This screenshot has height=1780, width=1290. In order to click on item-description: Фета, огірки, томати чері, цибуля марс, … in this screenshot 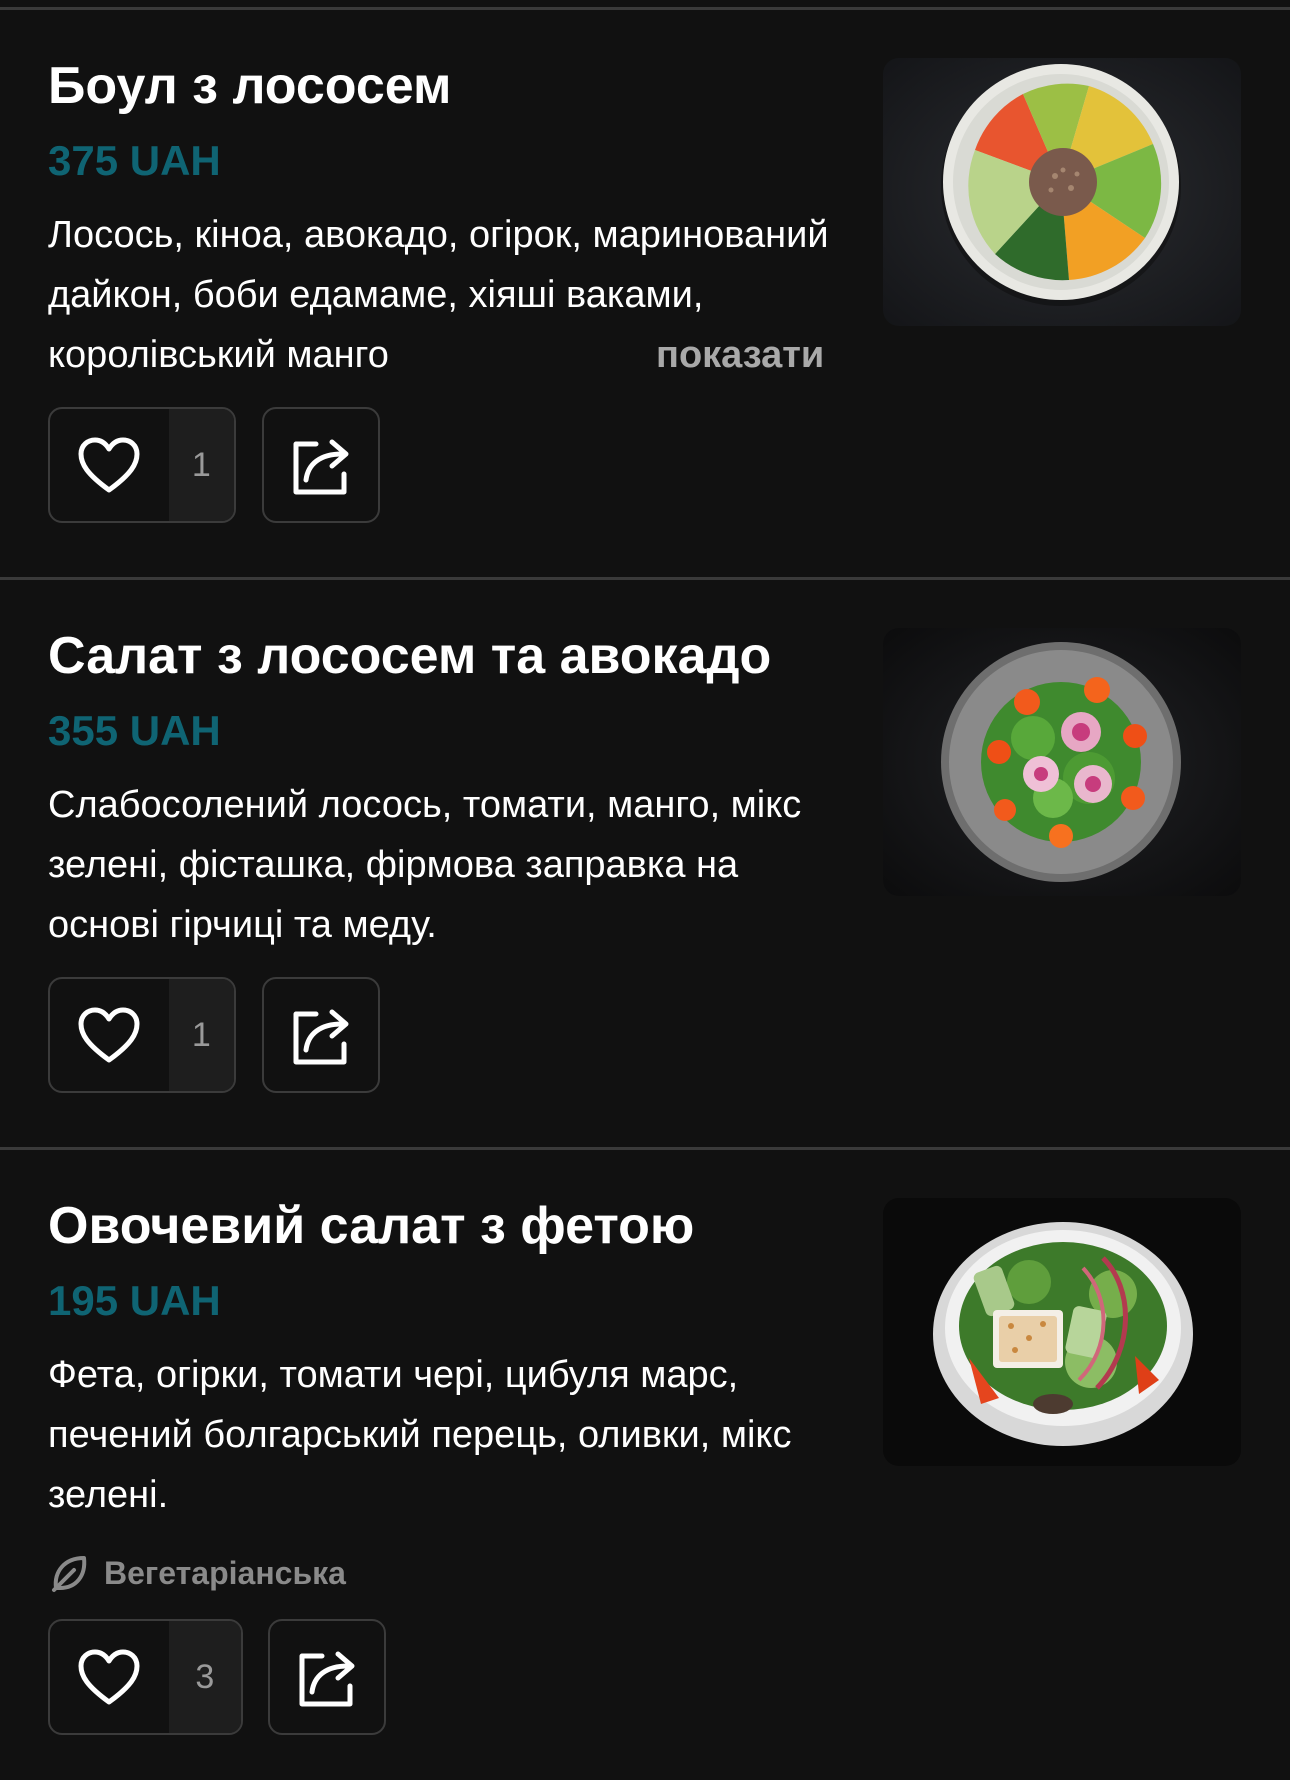, I will do `click(420, 1435)`.